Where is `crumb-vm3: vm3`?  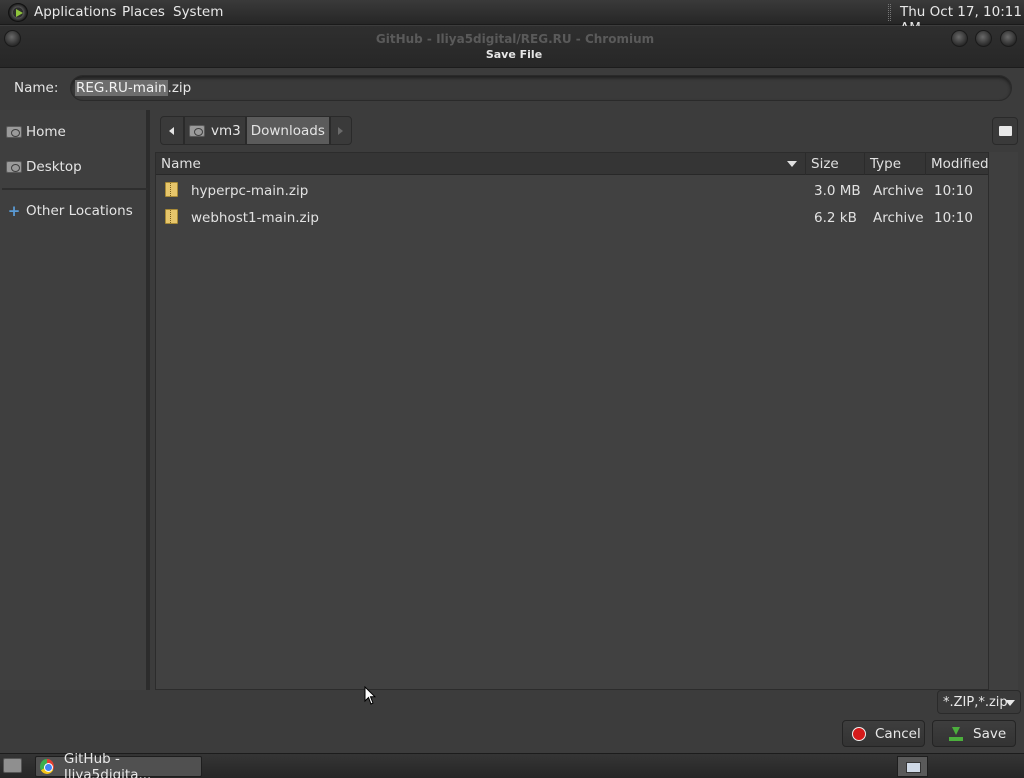
crumb-vm3: vm3 is located at coordinates (215, 130).